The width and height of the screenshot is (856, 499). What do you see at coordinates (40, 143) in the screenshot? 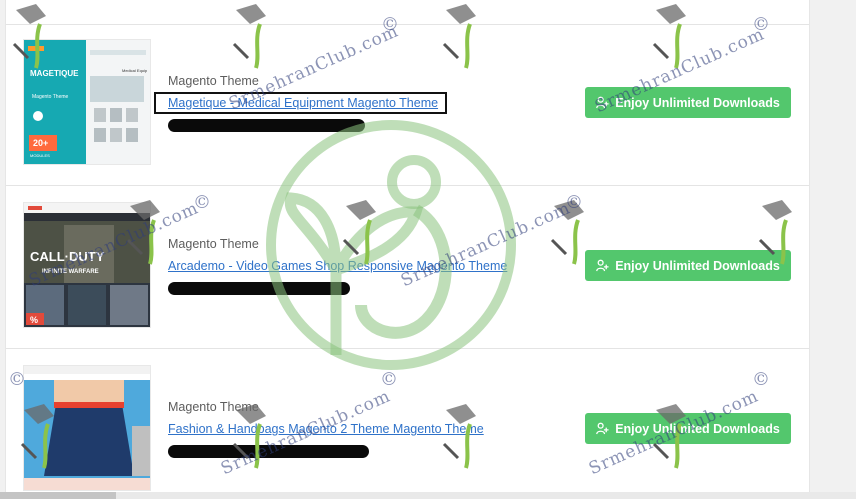
I see `thumb-badge: 20+` at bounding box center [40, 143].